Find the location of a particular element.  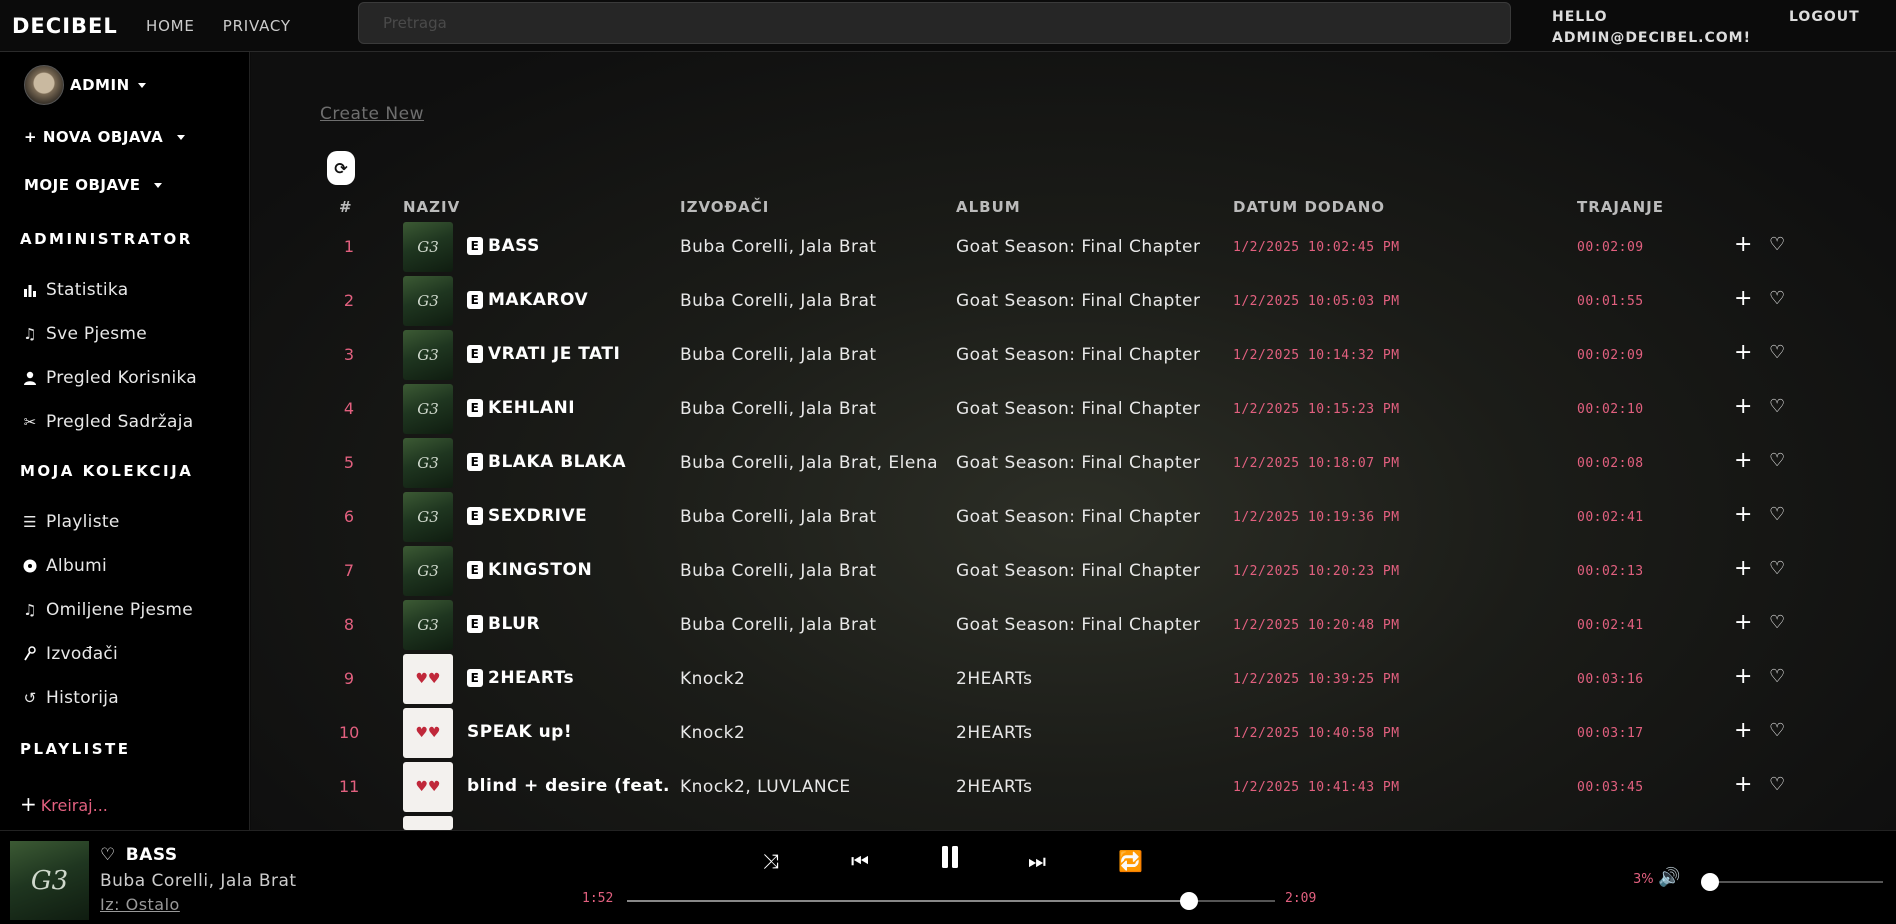

nav-home-link: HOME is located at coordinates (170, 26).